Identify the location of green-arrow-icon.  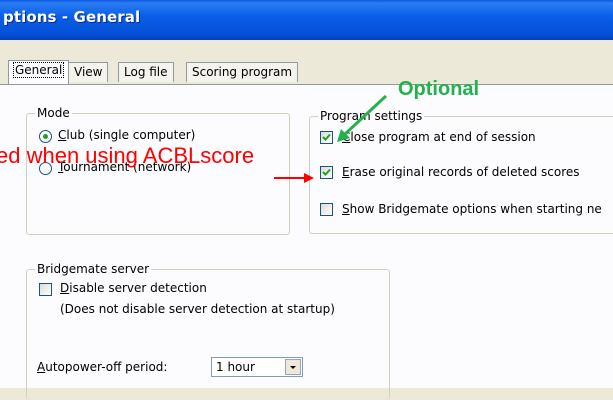
(362, 118).